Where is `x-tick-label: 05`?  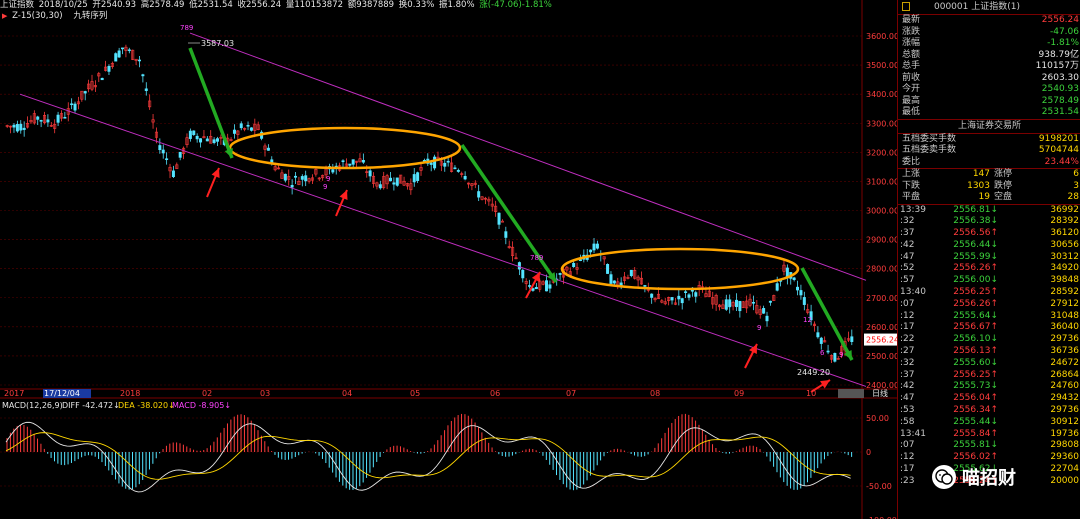
x-tick-label: 05 is located at coordinates (415, 393).